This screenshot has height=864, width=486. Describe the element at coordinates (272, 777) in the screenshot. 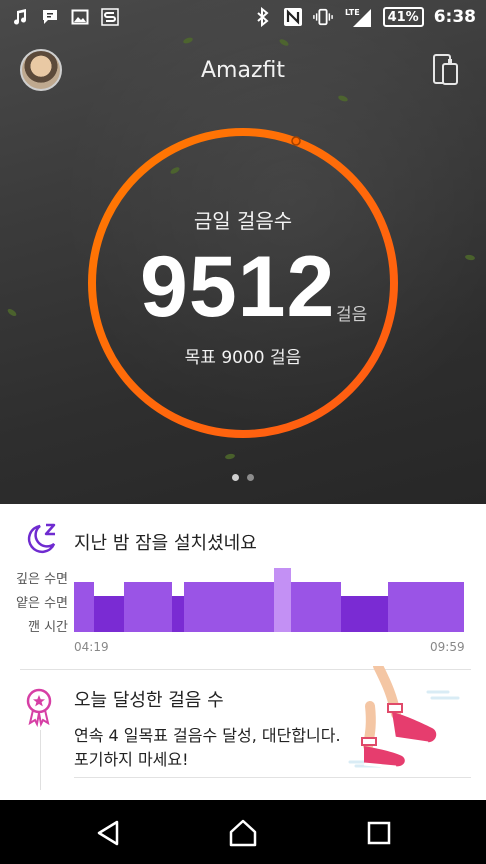

I see `section-divider` at that location.